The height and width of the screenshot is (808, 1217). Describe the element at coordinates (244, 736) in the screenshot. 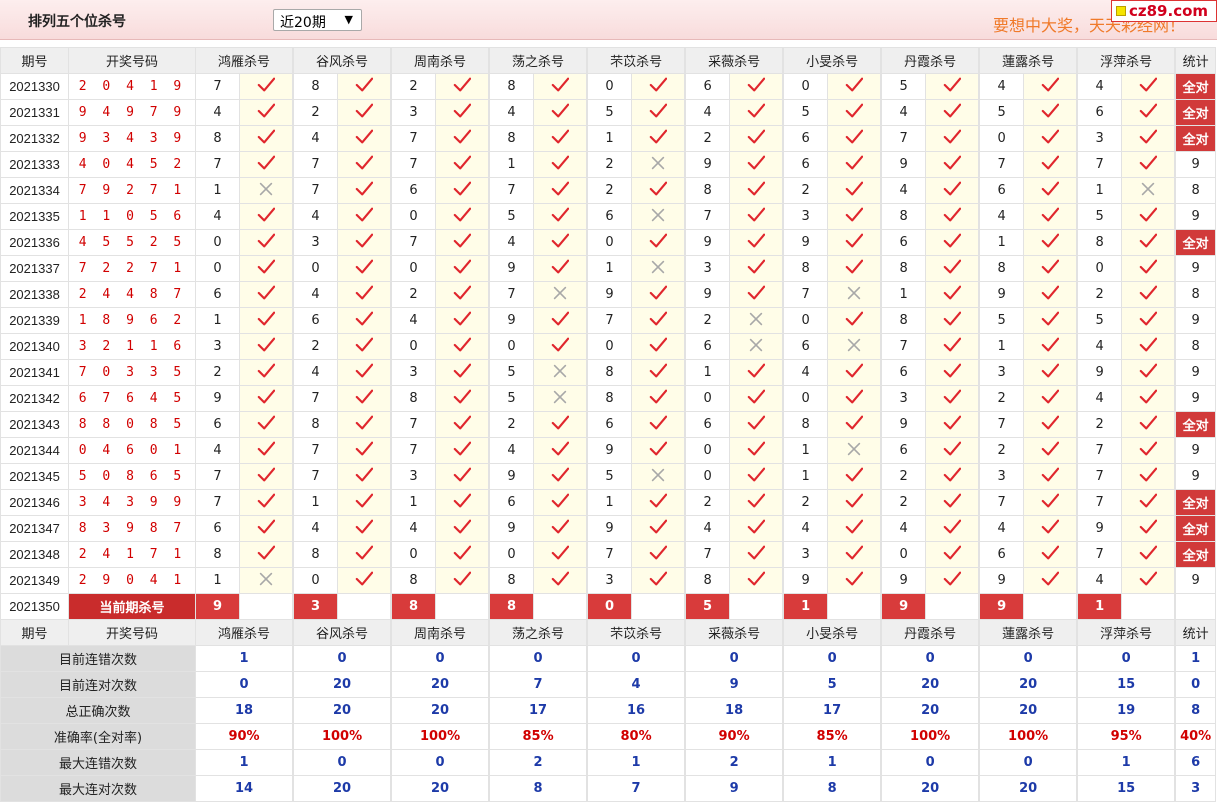

I see `summary-value: 90%` at that location.